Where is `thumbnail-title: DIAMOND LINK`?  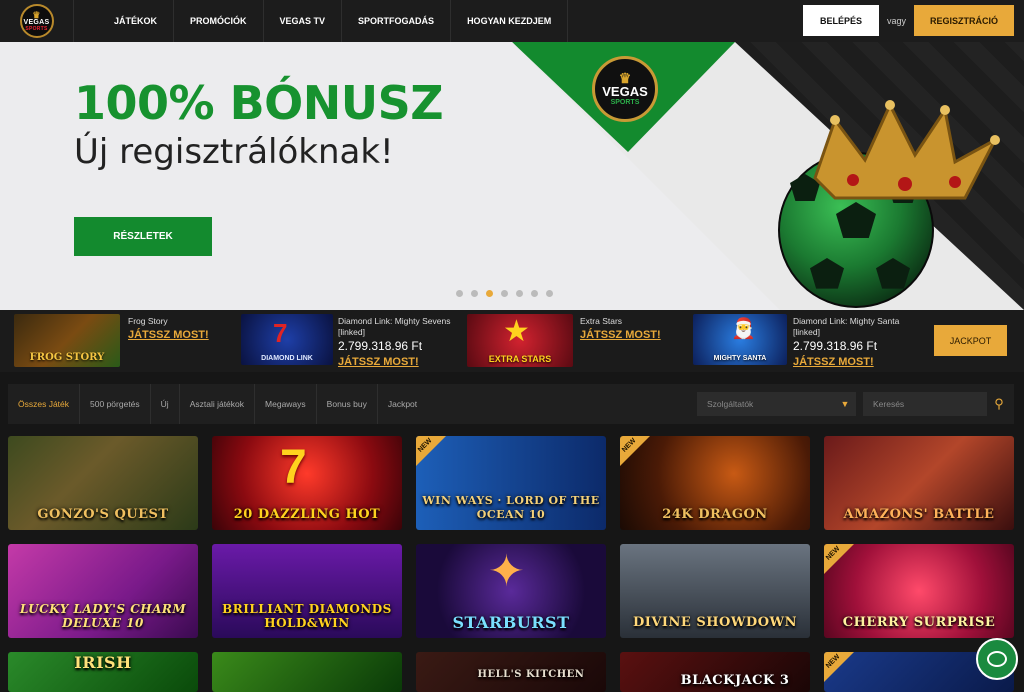 thumbnail-title: DIAMOND LINK is located at coordinates (287, 358).